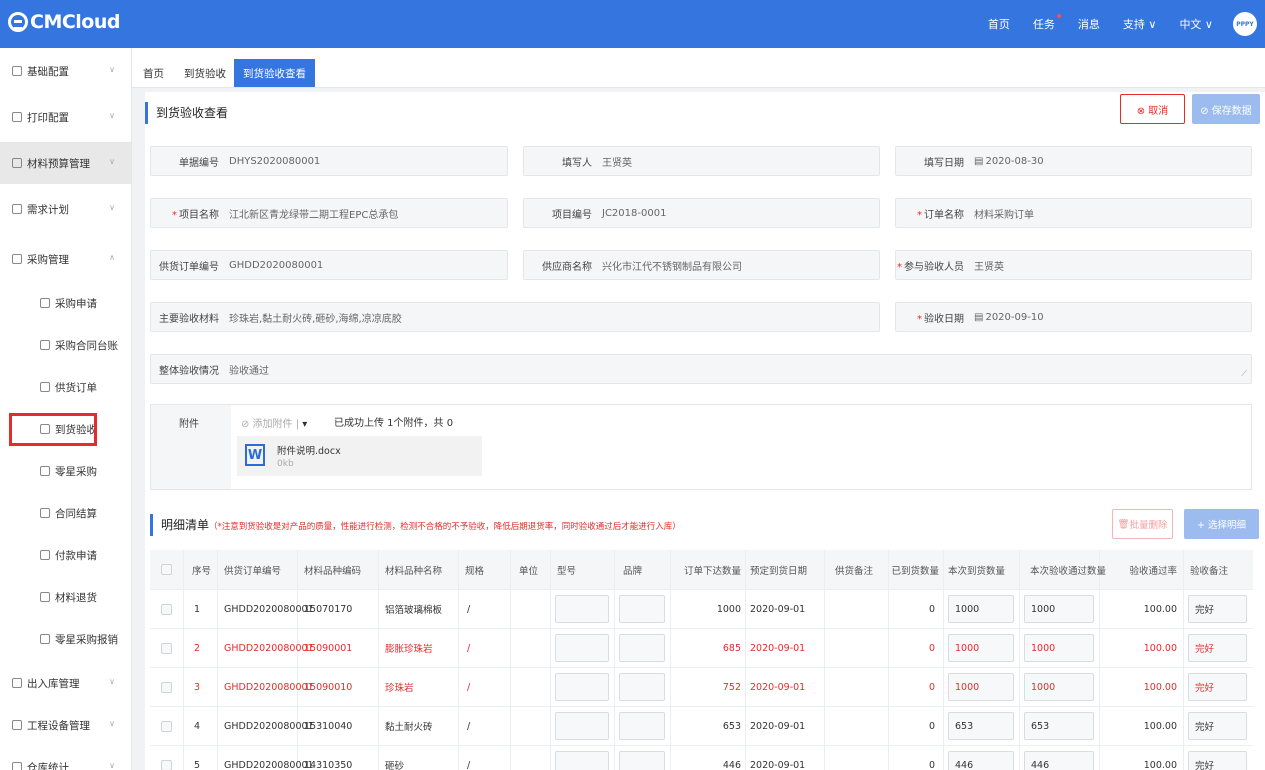 The width and height of the screenshot is (1265, 770). What do you see at coordinates (1196, 24) in the screenshot?
I see `nav-language: 中文 ∨` at bounding box center [1196, 24].